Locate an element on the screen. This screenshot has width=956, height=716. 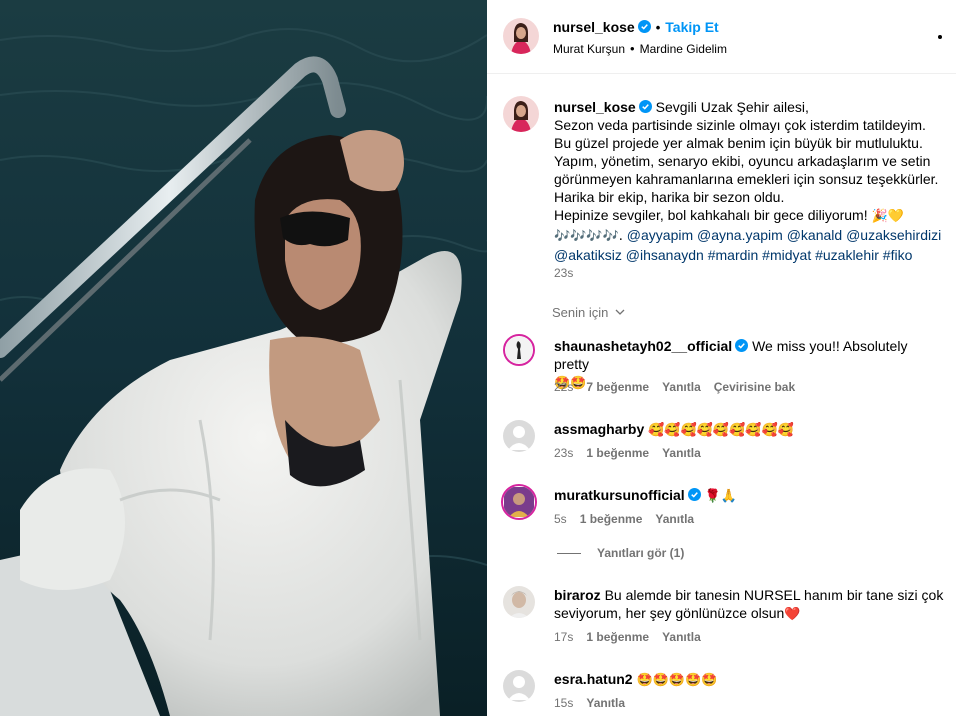
view-replies-button: Yanıtları gör (1) is located at coordinates (620, 553).